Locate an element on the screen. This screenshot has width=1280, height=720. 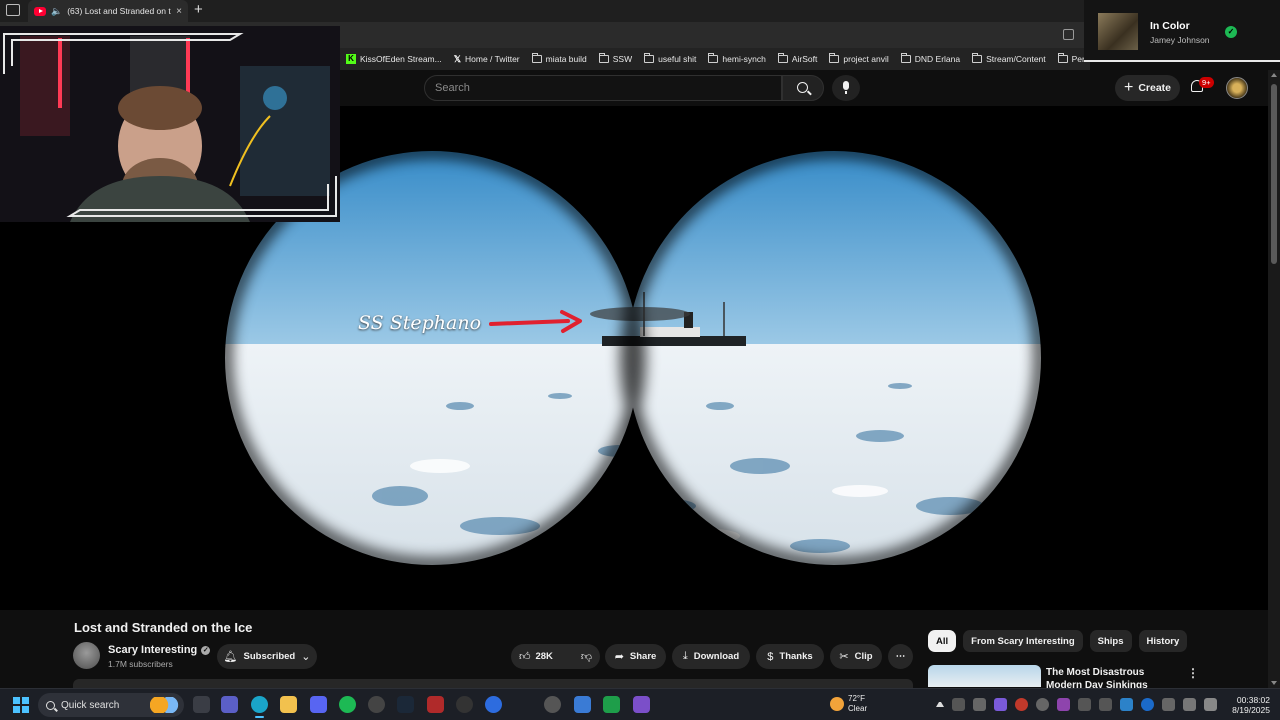
bookmark-folder: hemi-synch is located at coordinates (737, 58).